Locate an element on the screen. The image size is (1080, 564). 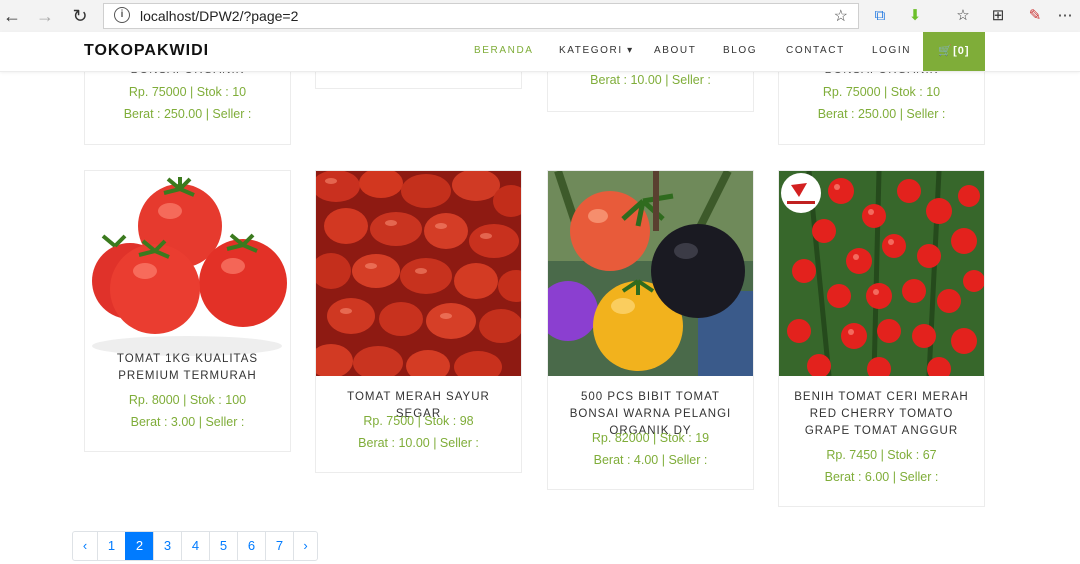
product-price: Rp. 7500 | Stok : 98 is located at coordinates (418, 421).